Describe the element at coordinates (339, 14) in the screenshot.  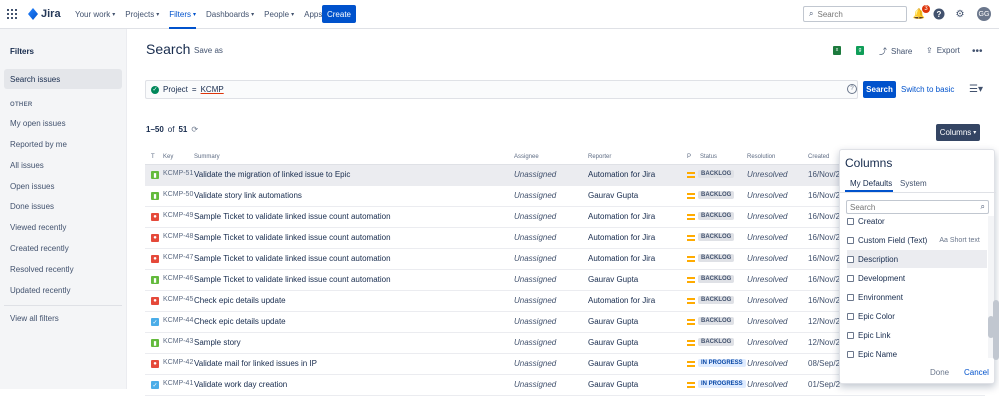
I see `create-button: Create` at that location.